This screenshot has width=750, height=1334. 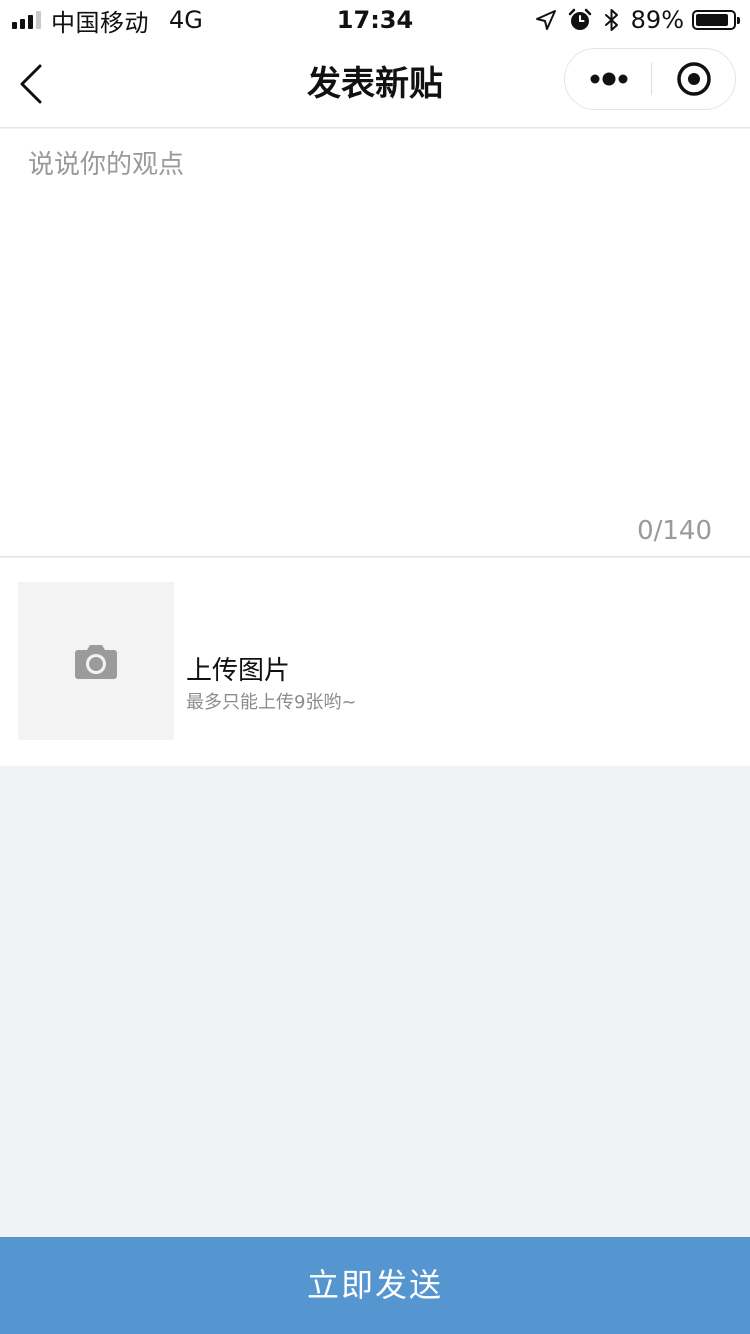 I want to click on target-close-icon, so click(x=694, y=79).